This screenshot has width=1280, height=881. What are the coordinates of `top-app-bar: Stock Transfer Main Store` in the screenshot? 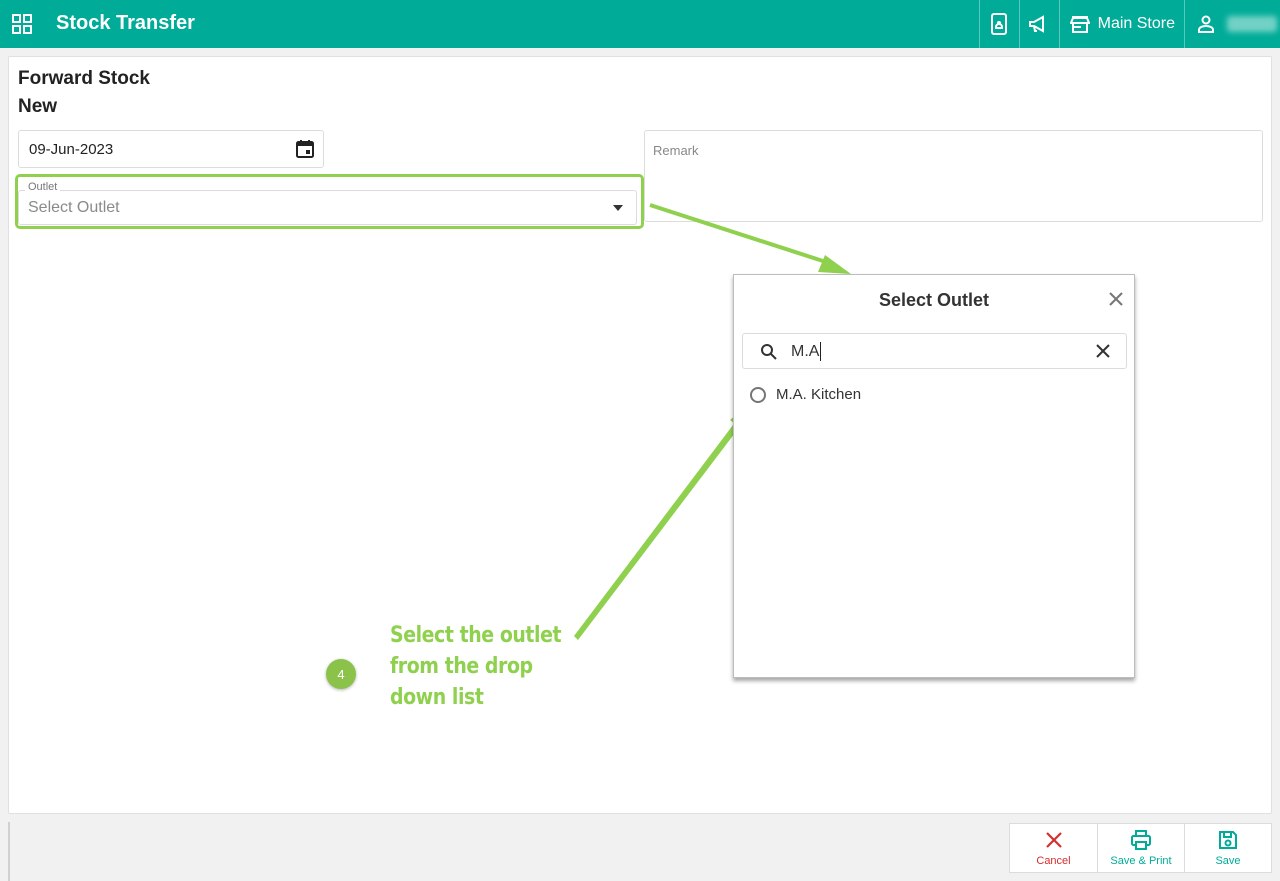 It's located at (640, 24).